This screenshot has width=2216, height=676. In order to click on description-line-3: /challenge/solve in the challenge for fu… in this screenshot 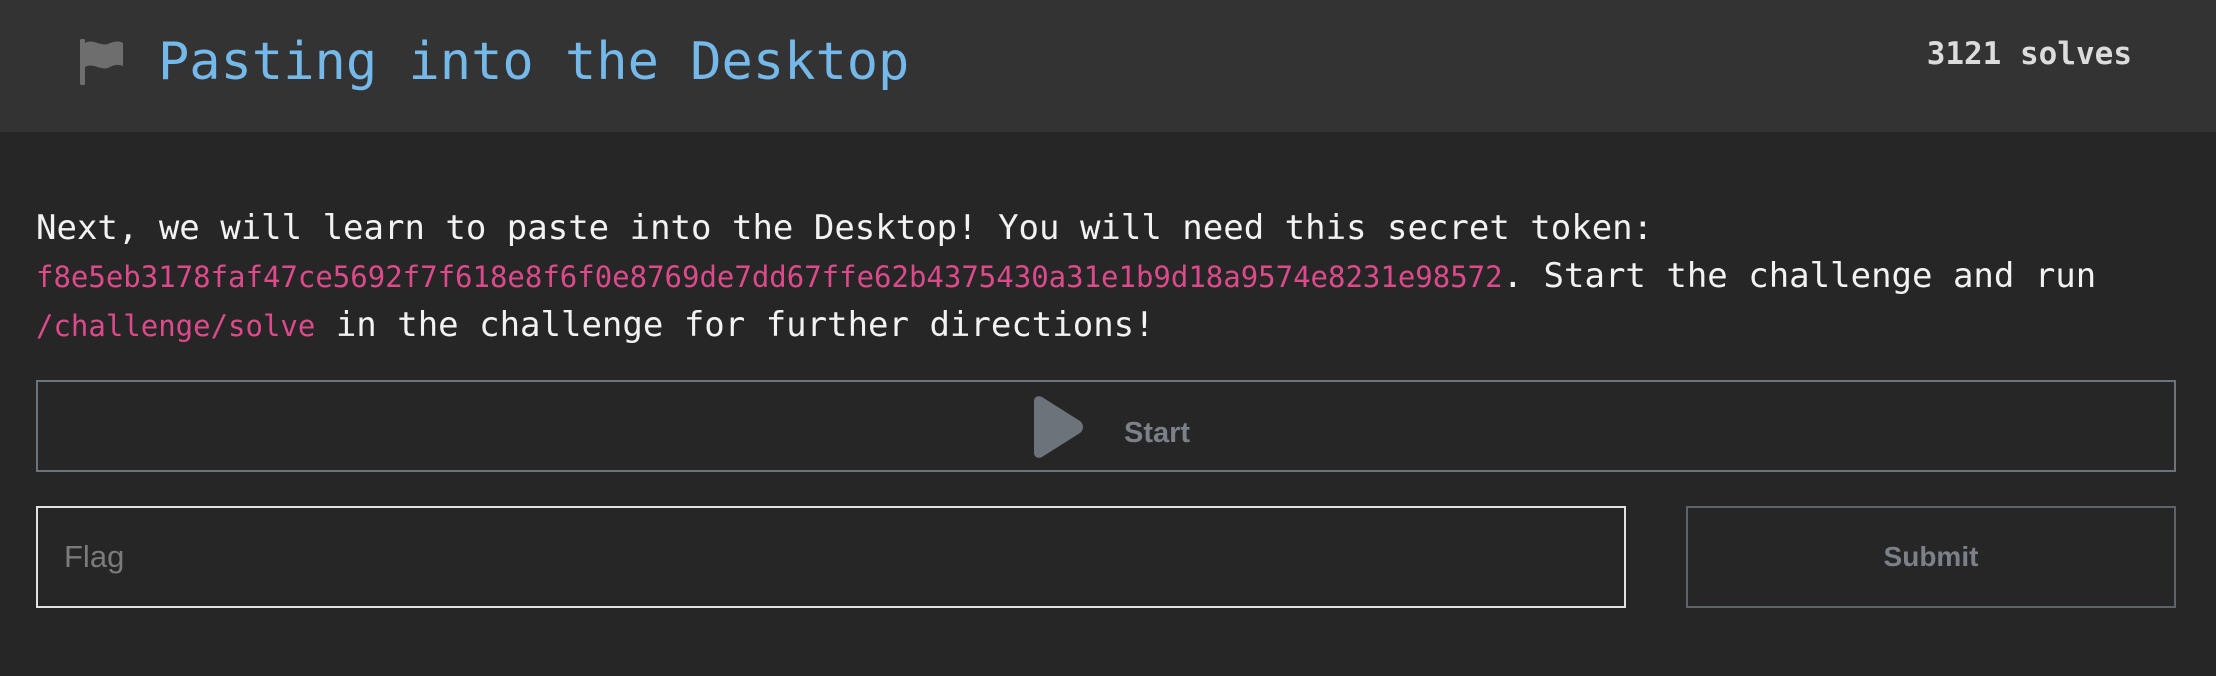, I will do `click(1106, 325)`.